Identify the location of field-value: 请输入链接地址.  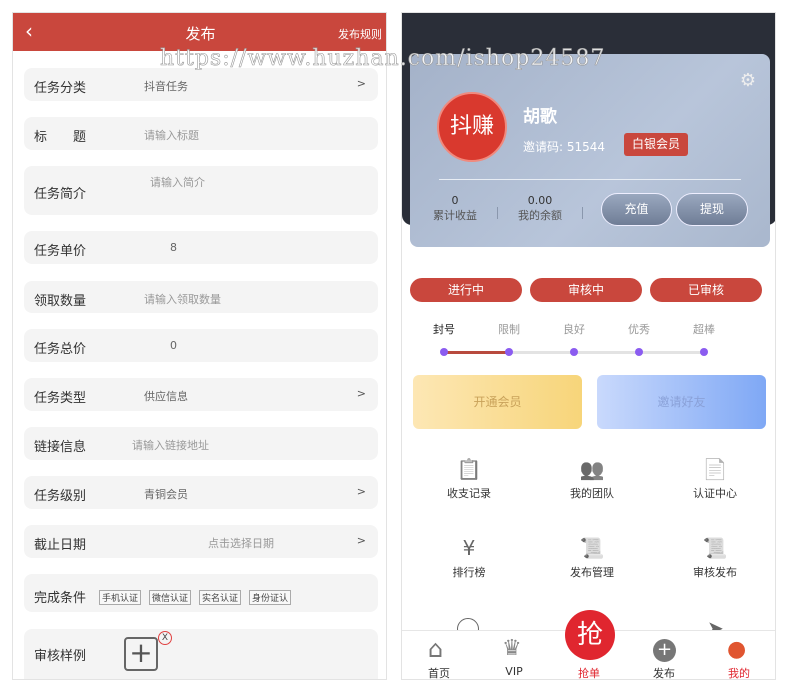
(170, 445).